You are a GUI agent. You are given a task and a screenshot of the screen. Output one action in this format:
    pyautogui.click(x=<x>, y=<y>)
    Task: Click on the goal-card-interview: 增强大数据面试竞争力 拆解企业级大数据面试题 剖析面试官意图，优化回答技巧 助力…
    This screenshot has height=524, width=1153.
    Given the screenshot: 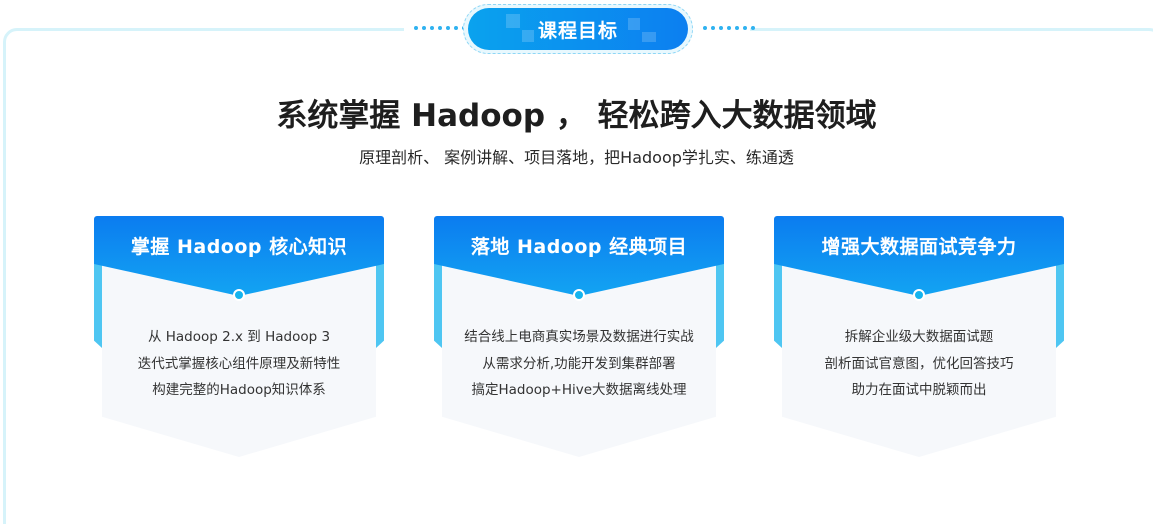 What is the action you would take?
    pyautogui.click(x=919, y=338)
    